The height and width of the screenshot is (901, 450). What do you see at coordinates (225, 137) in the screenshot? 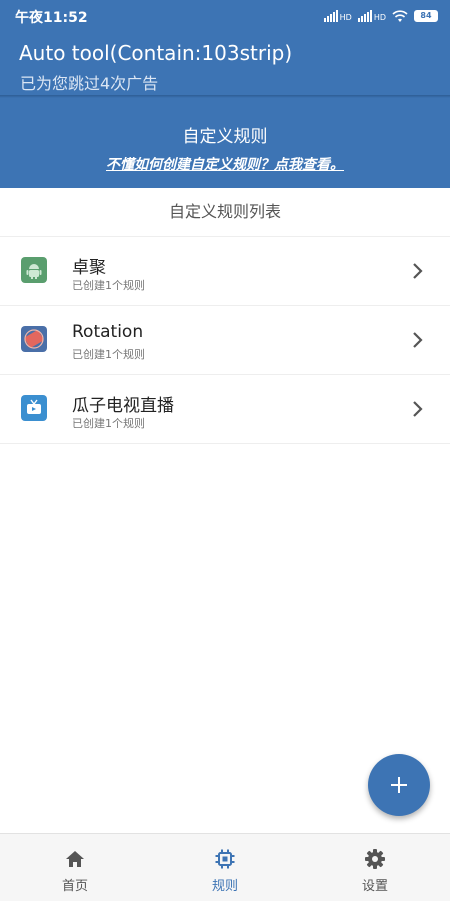
I see `banner-title: 自定义规则` at bounding box center [225, 137].